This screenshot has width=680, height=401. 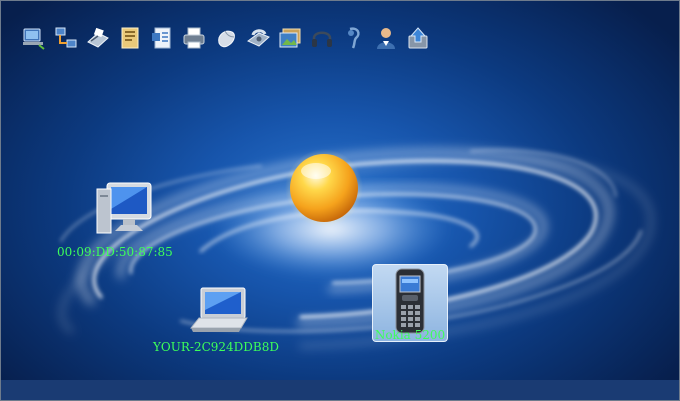 I want to click on fax-button, so click(x=98, y=38).